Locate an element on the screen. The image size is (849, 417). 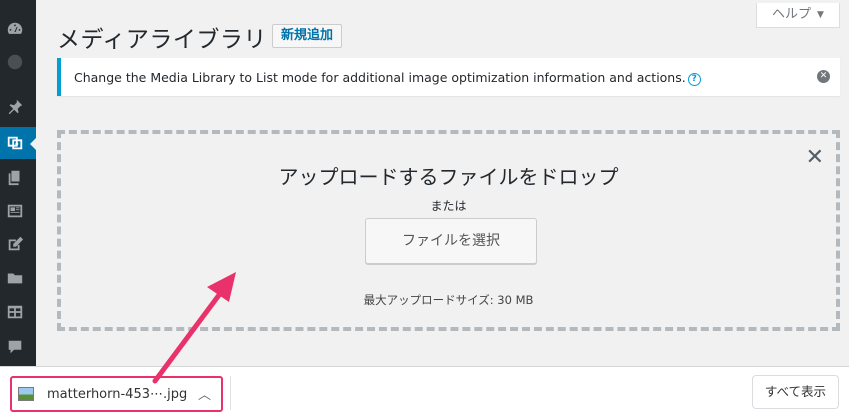
help-label: ヘルプ is located at coordinates (792, 14).